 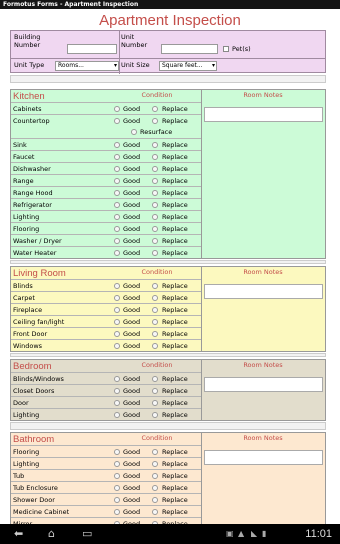 I want to click on unit-type-select: Rooms... ▾, so click(x=87, y=66).